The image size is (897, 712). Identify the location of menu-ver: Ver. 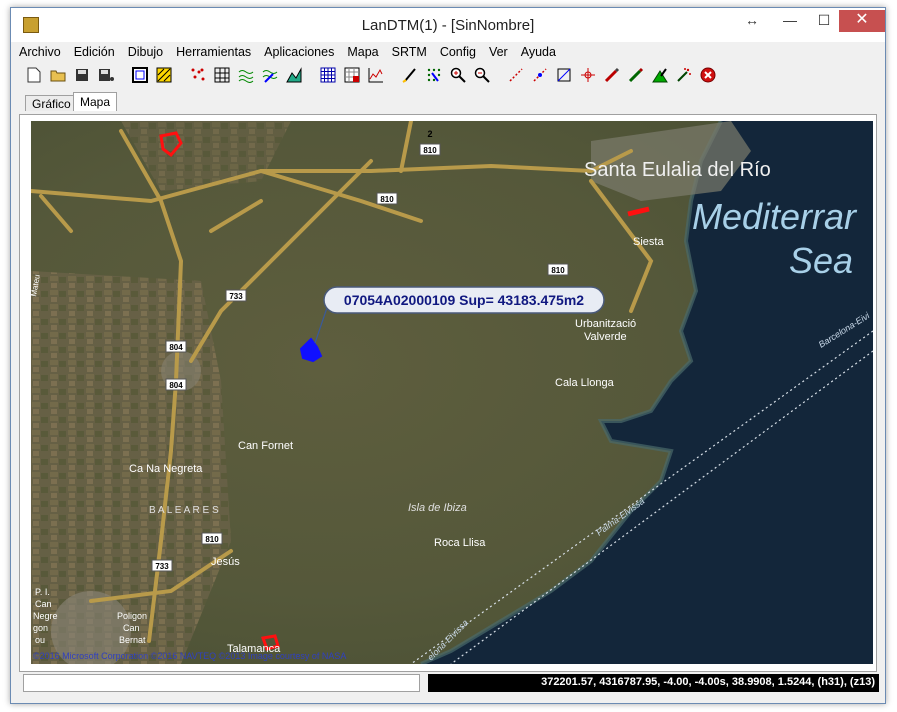
(498, 52).